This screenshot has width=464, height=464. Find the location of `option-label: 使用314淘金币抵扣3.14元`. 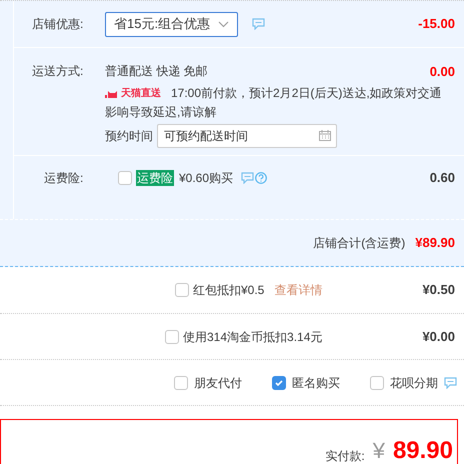

option-label: 使用314淘金币抵扣3.14元 is located at coordinates (252, 337).